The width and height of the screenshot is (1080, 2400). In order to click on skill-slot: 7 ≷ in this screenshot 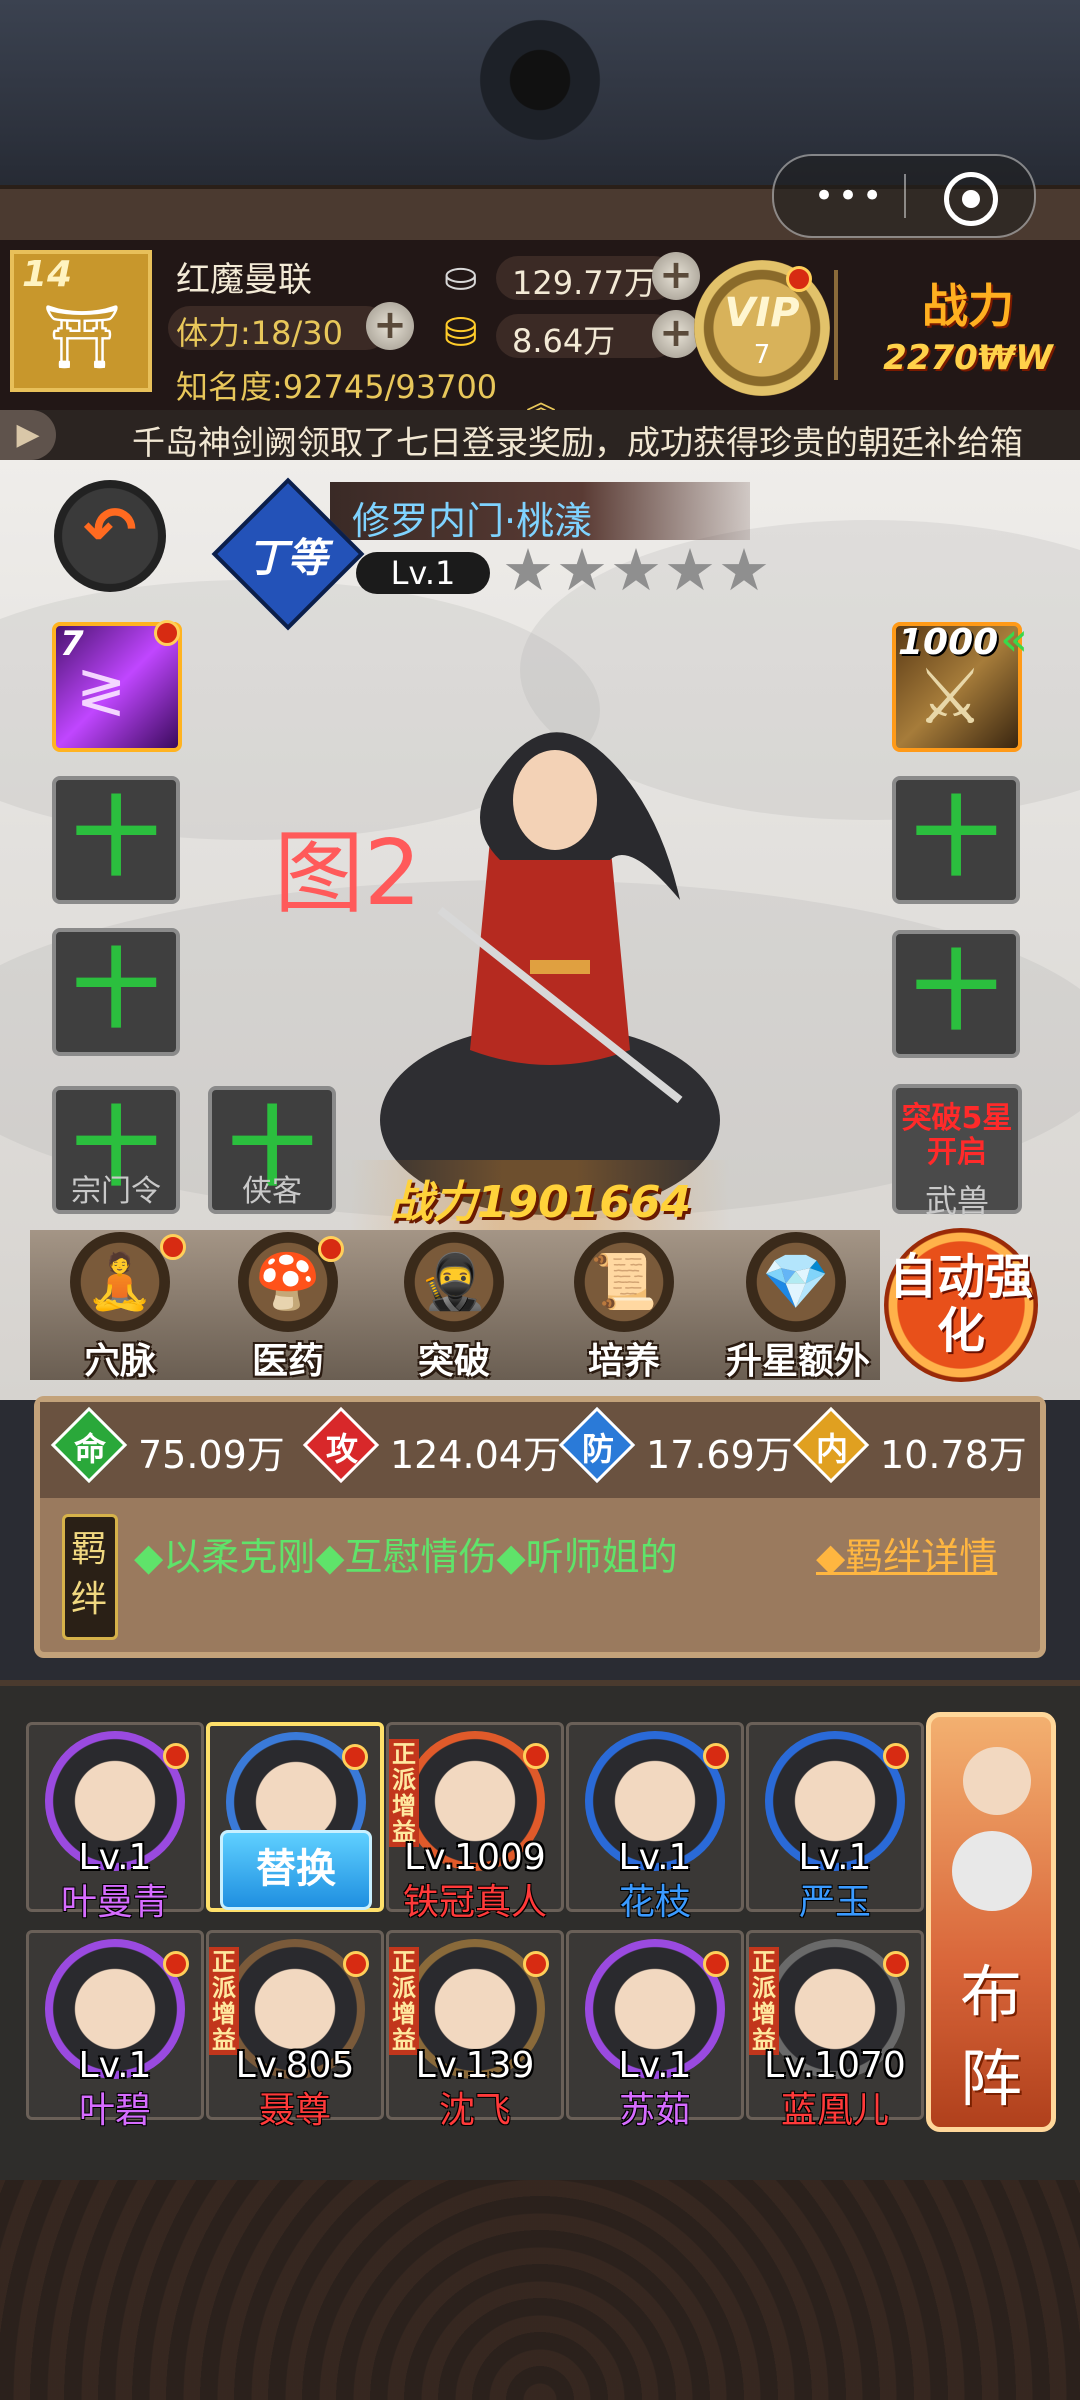, I will do `click(117, 686)`.